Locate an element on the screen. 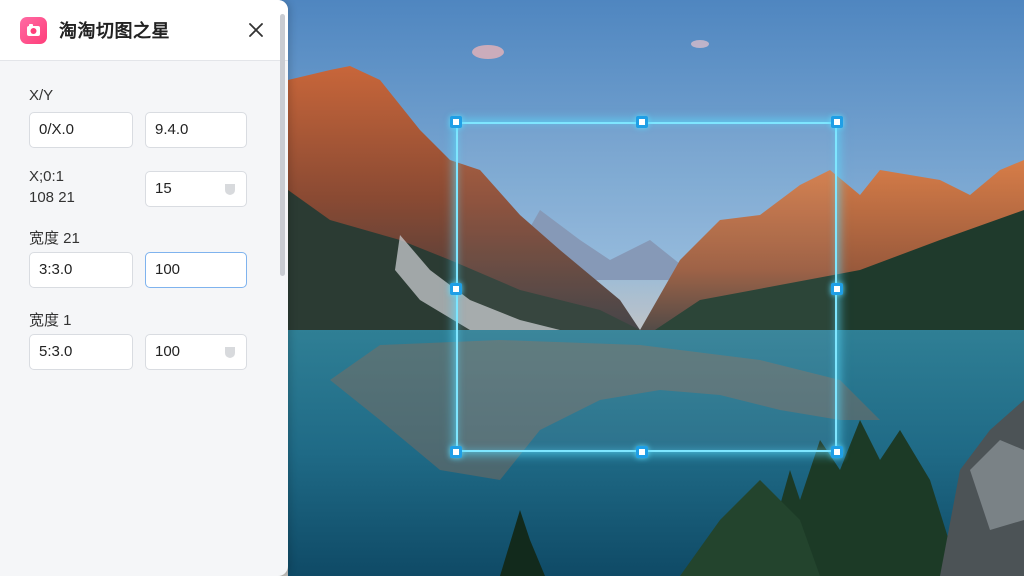  close-button is located at coordinates (256, 30).